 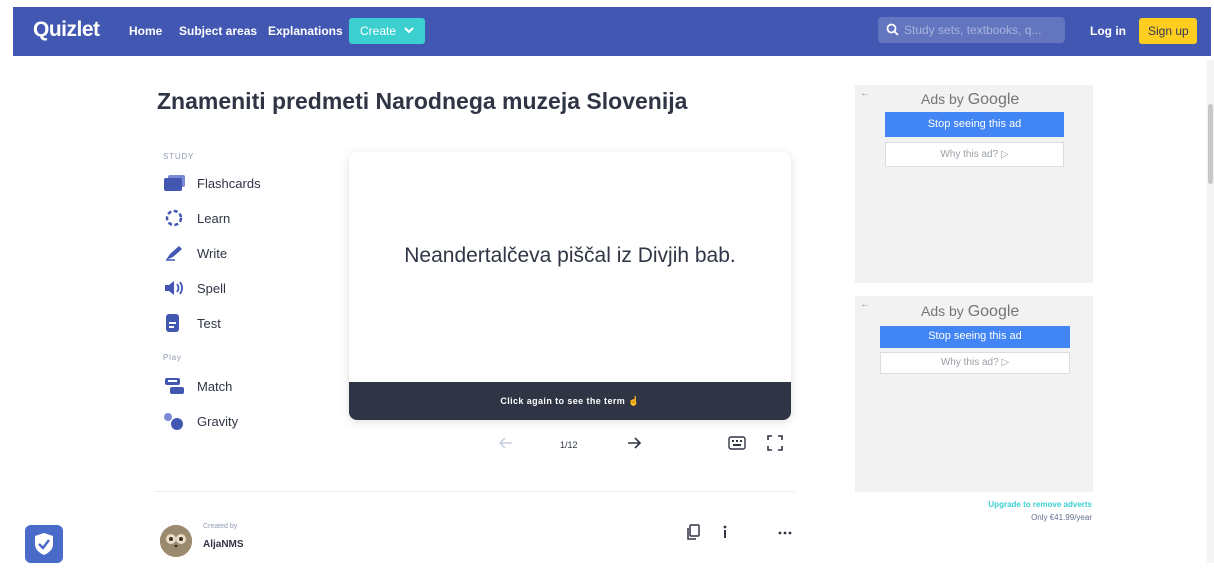 I want to click on pointing-hand-icon: ☝, so click(x=634, y=401).